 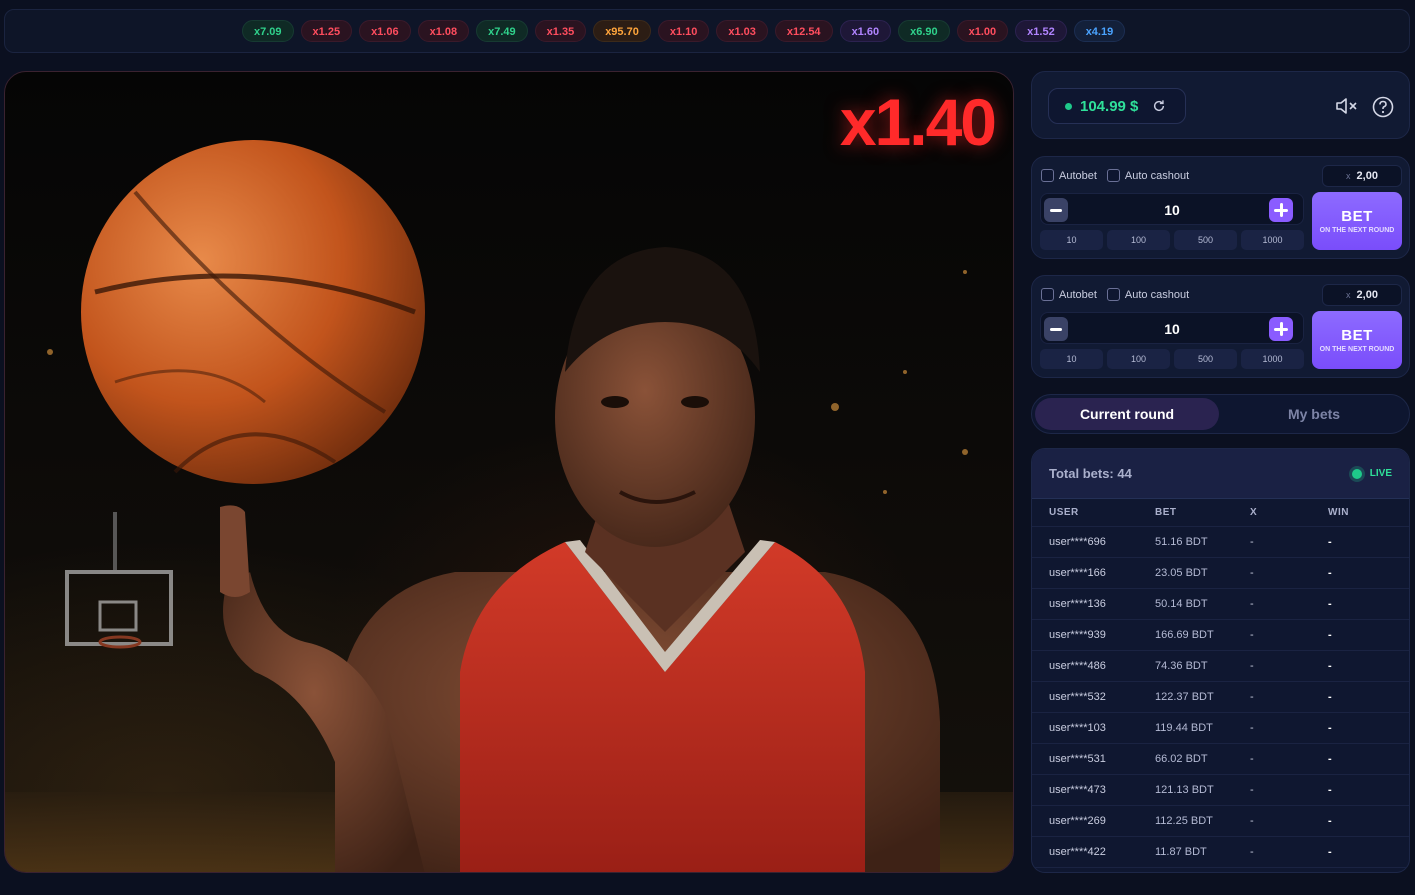 I want to click on row-user: user****531, so click(x=1077, y=759).